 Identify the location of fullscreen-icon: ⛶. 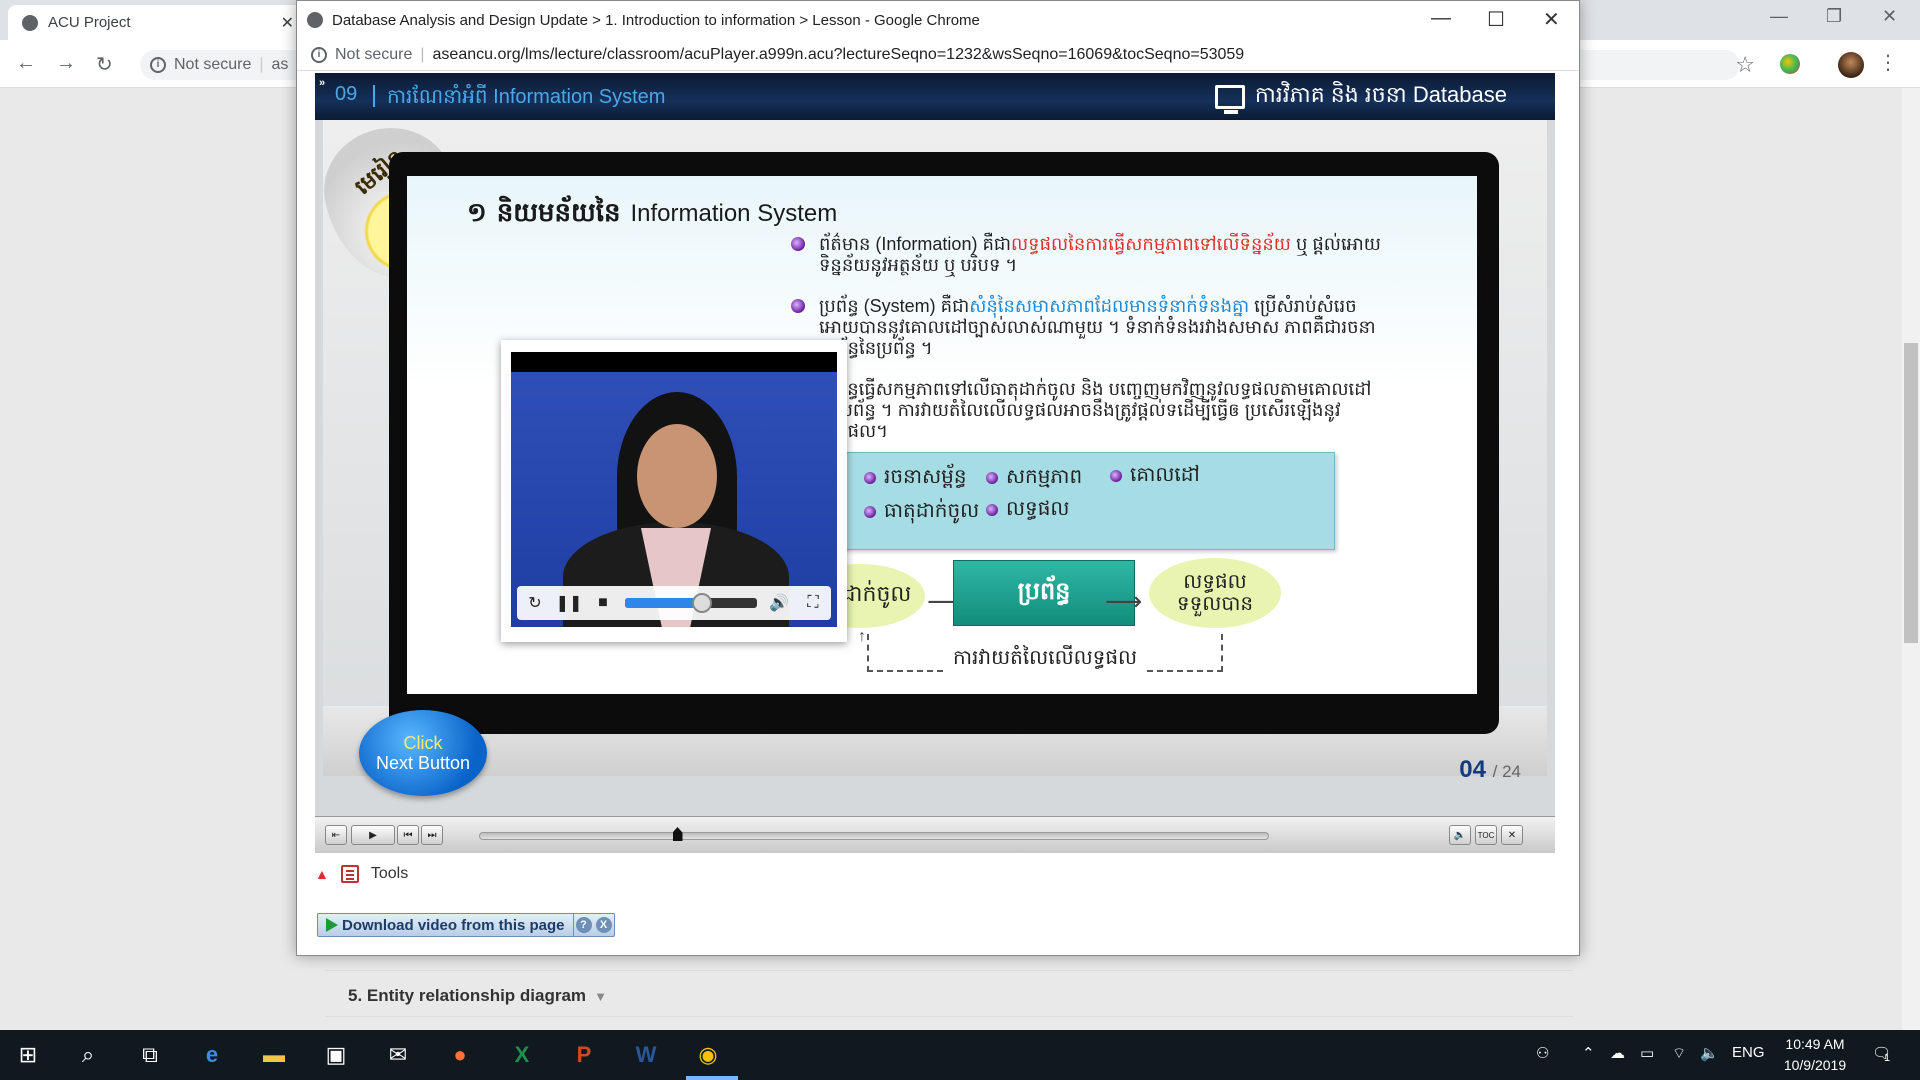
(813, 603).